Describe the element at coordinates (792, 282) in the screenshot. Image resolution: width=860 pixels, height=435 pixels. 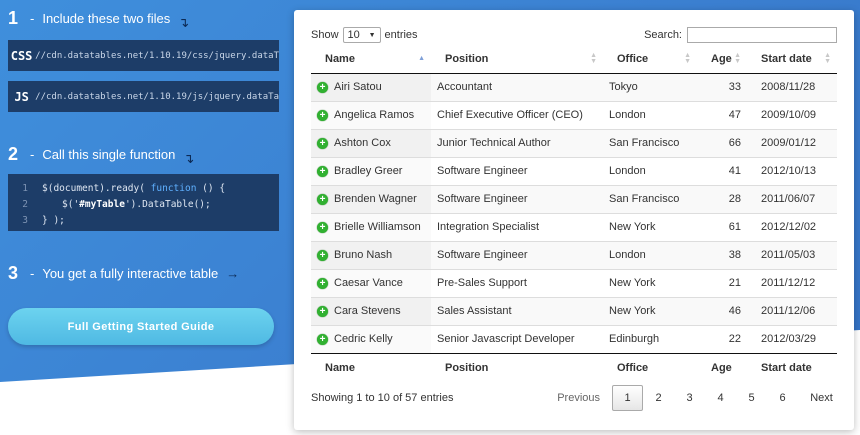
I see `cell-start-date: 2011/12/12` at that location.